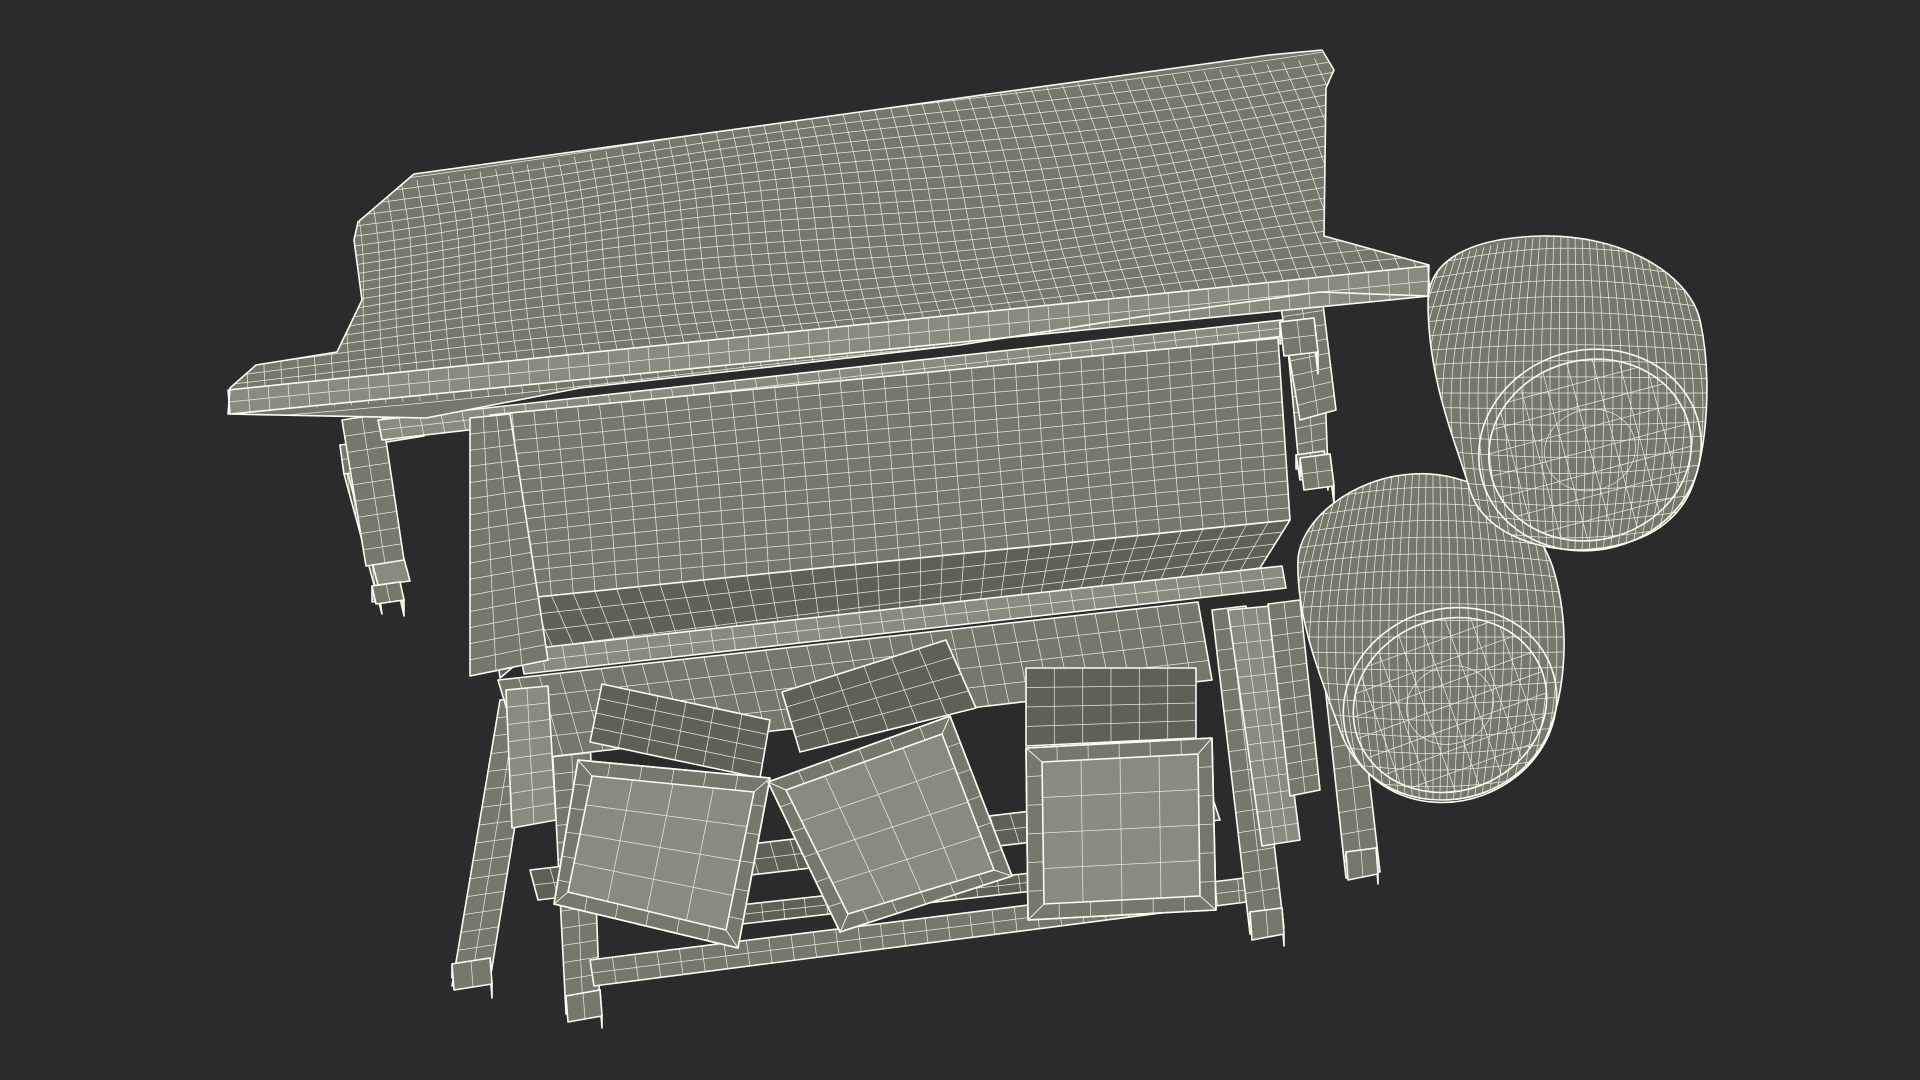  I want to click on foot-back-left-top, so click(388, 593).